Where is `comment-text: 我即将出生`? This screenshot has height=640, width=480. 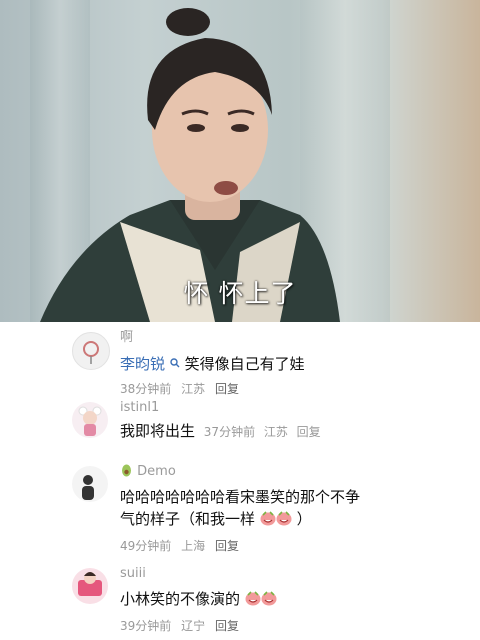
comment-text: 我即将出生 is located at coordinates (158, 431).